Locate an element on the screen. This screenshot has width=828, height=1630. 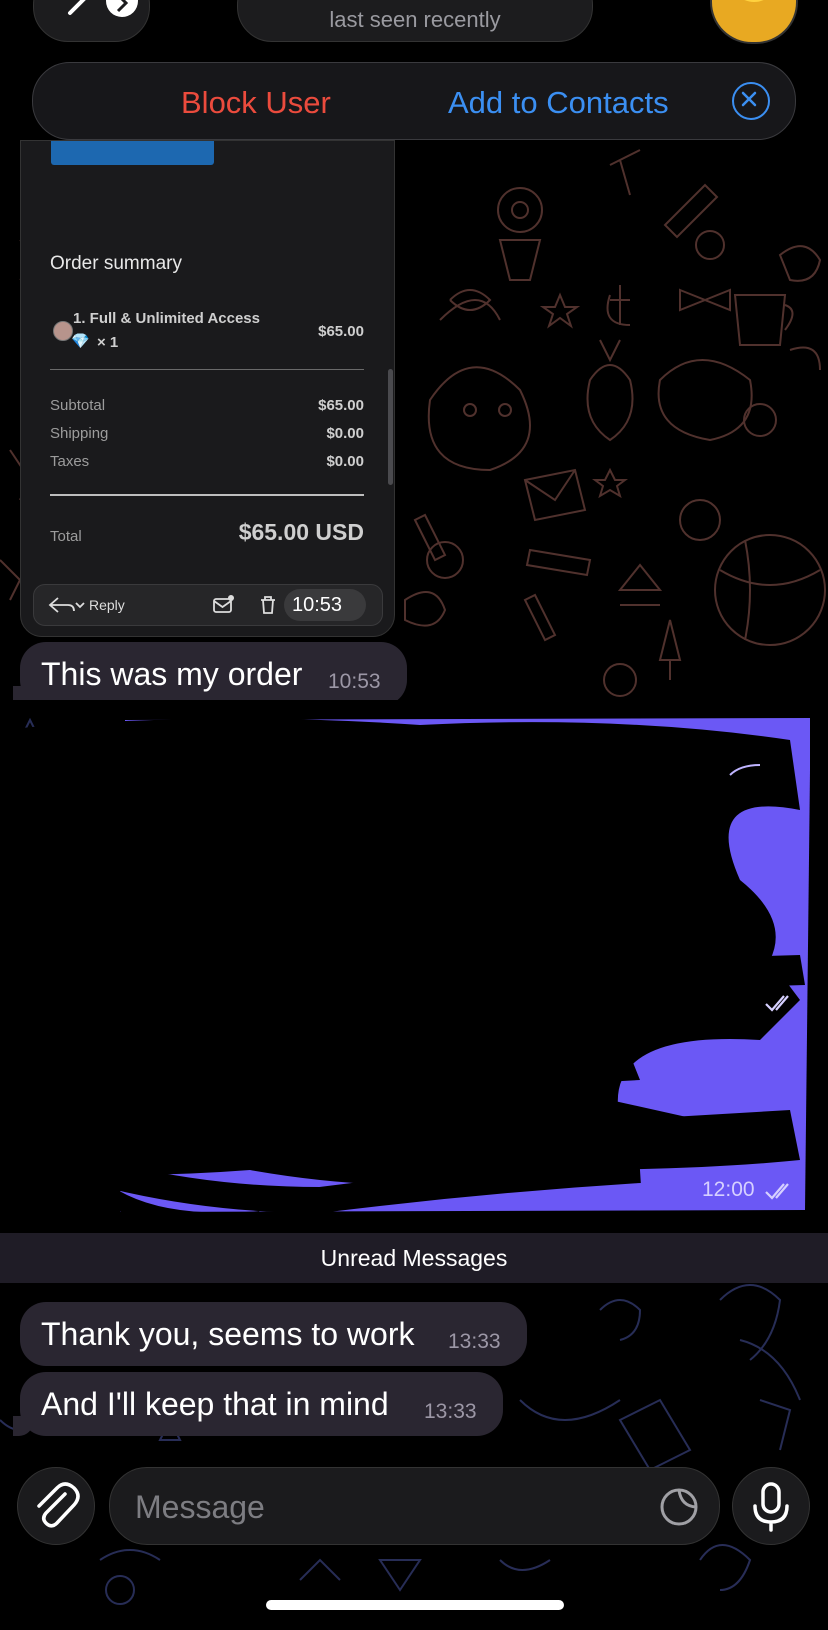
mail-toolbar: Reply 10:53 is located at coordinates (208, 605).